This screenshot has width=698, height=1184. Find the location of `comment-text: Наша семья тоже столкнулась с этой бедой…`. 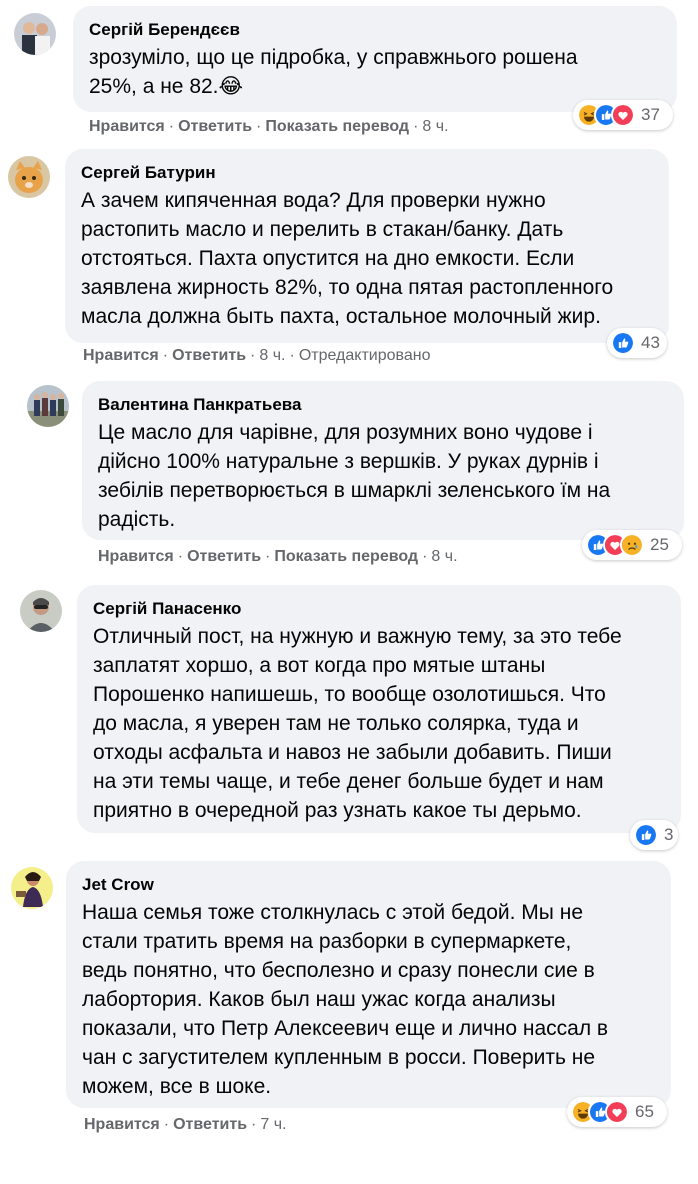

comment-text: Наша семья тоже столкнулась с этой бедой… is located at coordinates (345, 999).